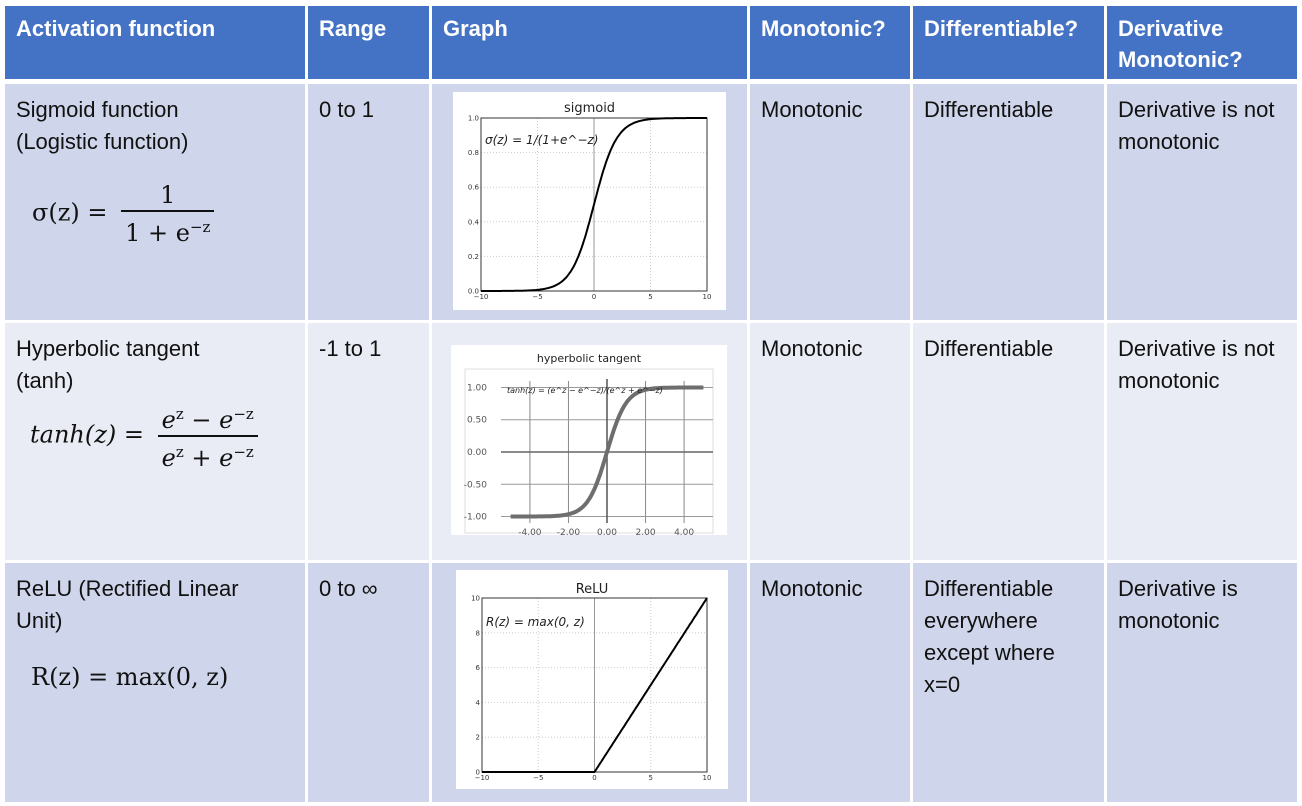 Image resolution: width=1302 pixels, height=806 pixels. Describe the element at coordinates (368, 42) in the screenshot. I see `header-range: Range` at that location.